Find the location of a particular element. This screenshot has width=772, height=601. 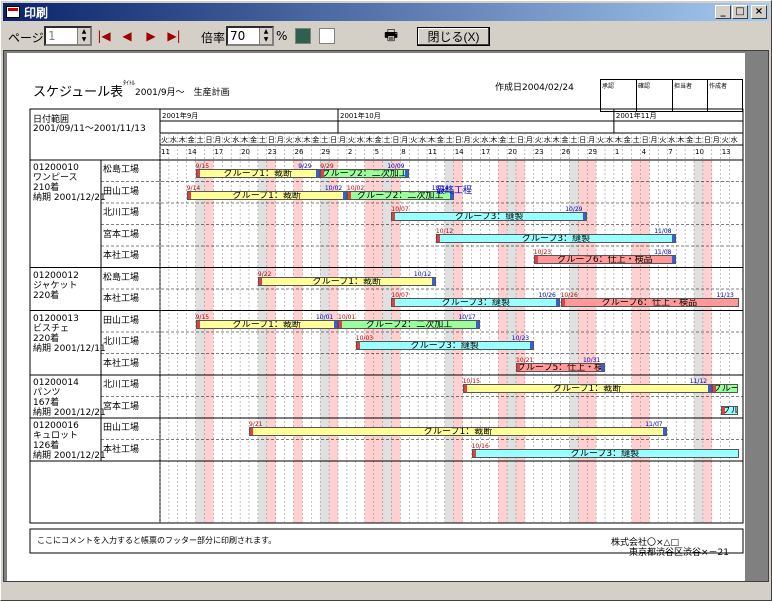

end-date-label: 10/31 is located at coordinates (592, 360).